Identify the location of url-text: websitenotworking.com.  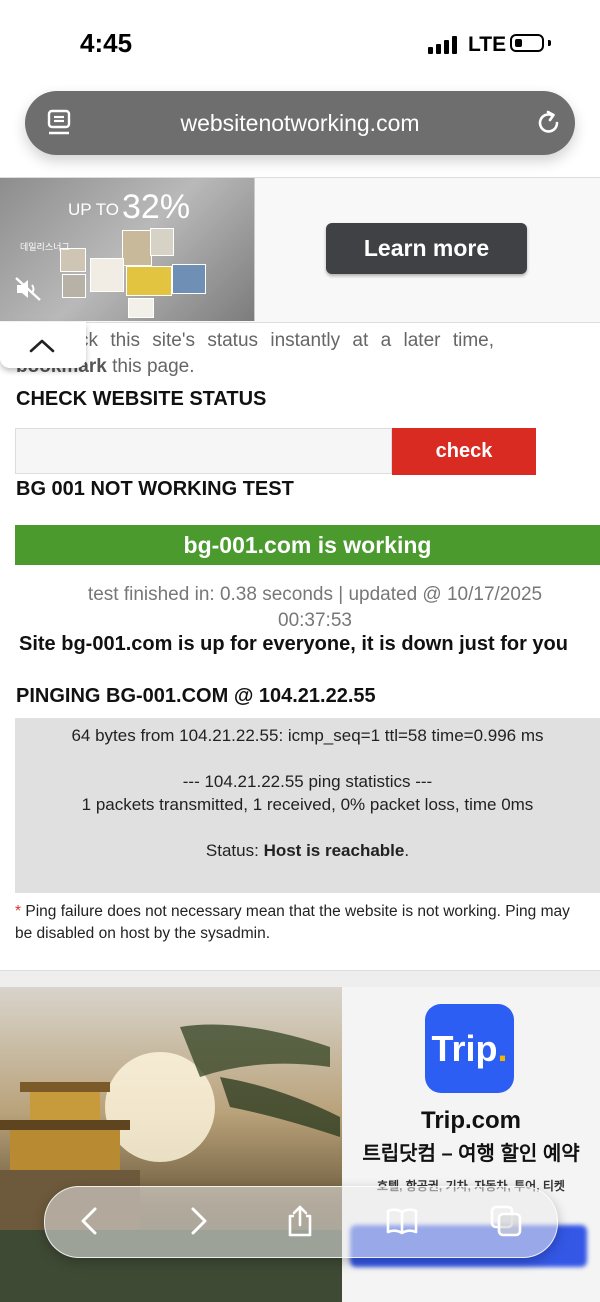
(300, 123).